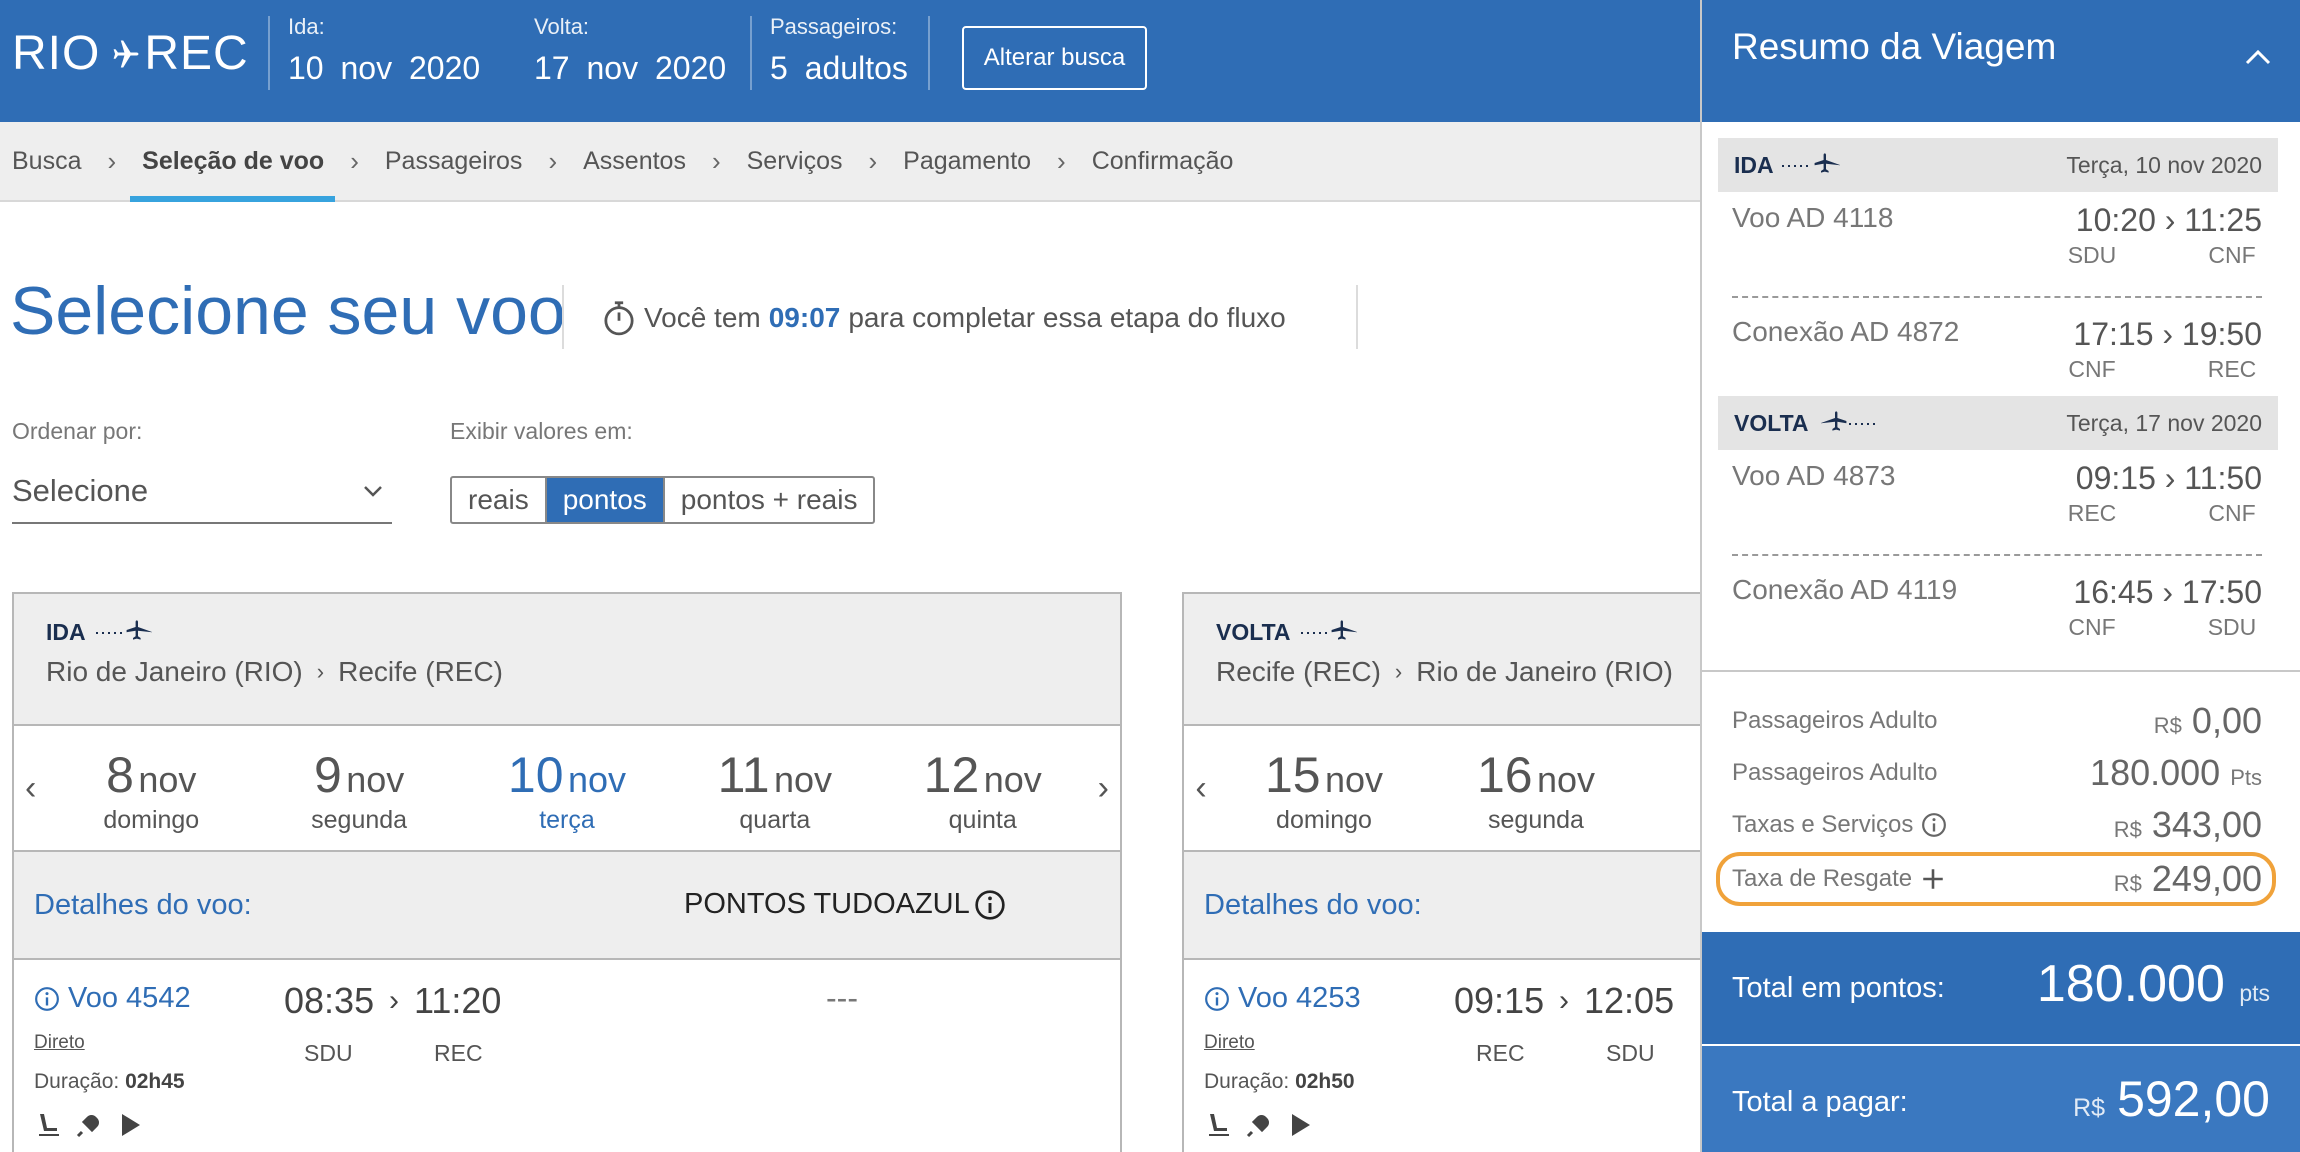 This screenshot has width=2300, height=1152. What do you see at coordinates (1298, 671) in the screenshot?
I see `route-origin: Recife (REC)` at bounding box center [1298, 671].